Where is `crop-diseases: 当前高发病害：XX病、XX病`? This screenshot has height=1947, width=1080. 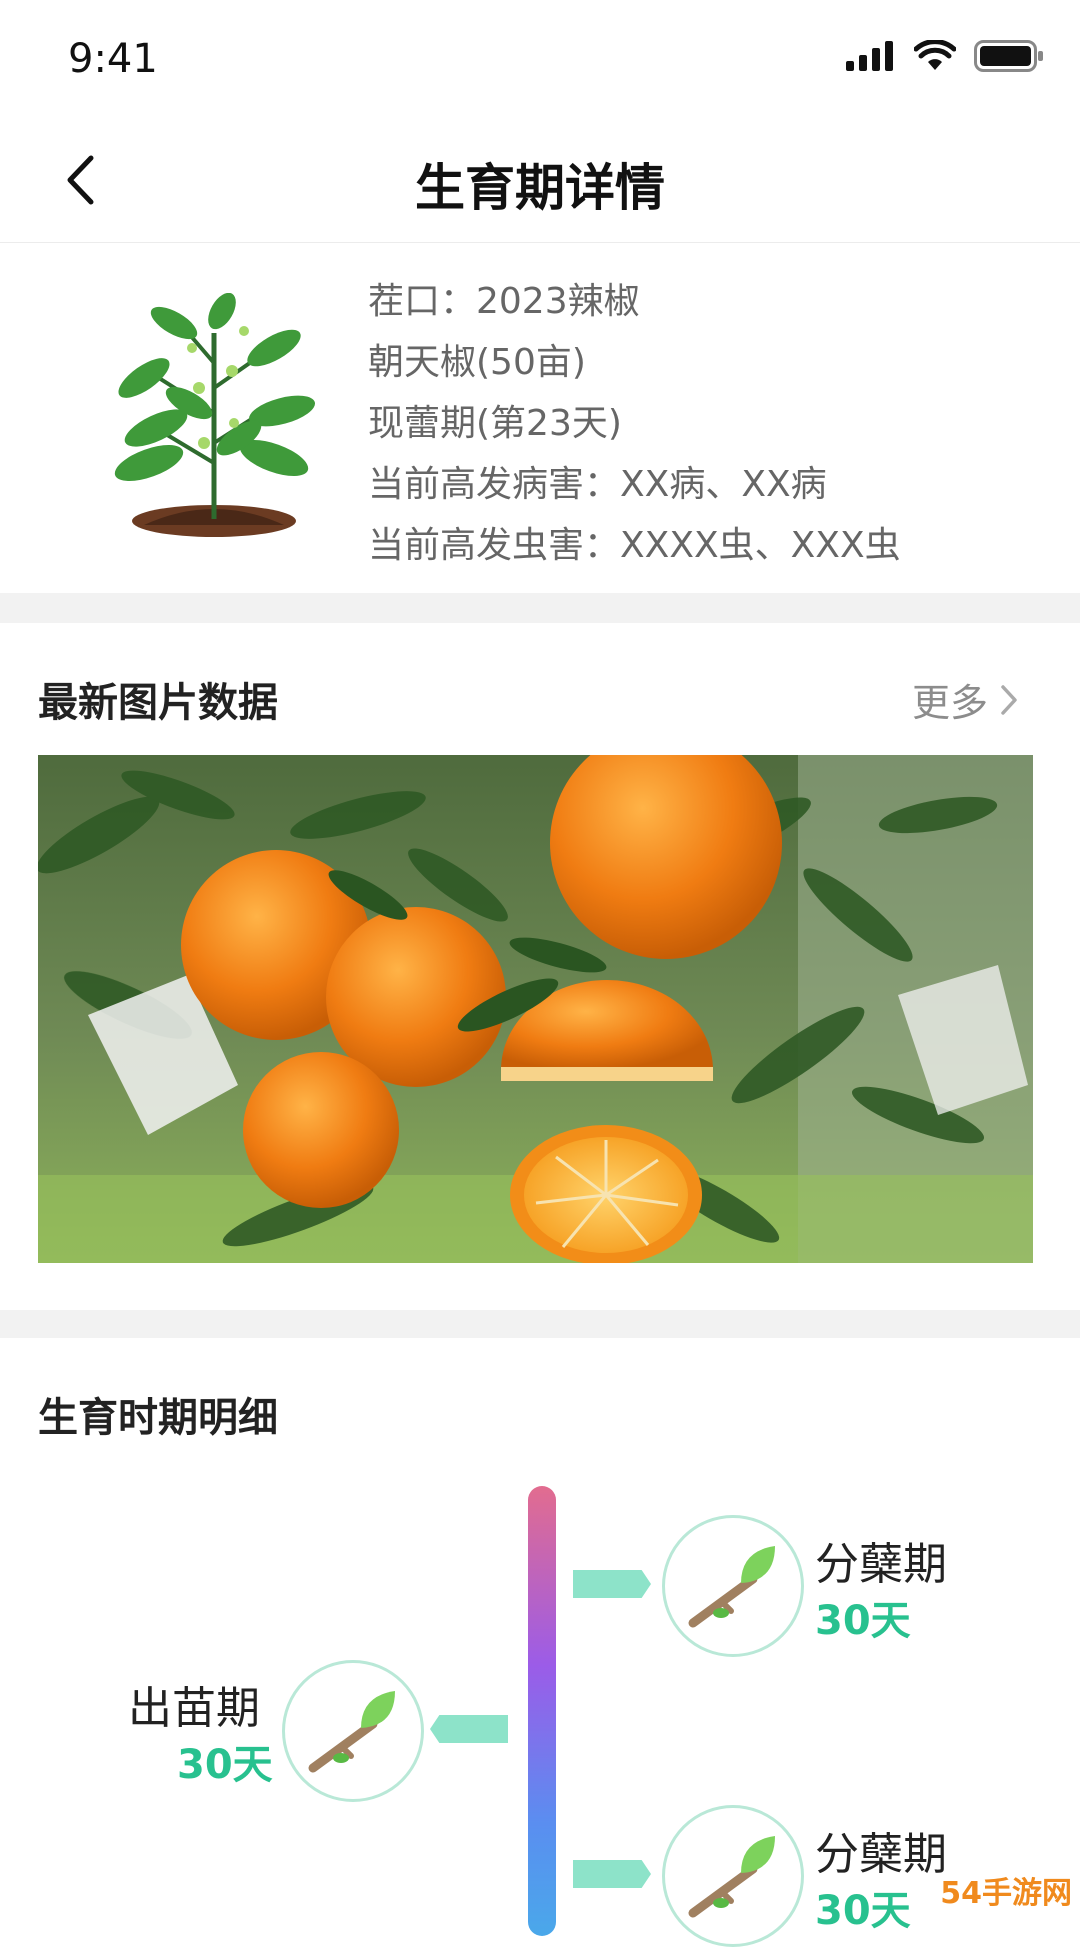
crop-diseases: 当前高发病害：XX病、XX病 is located at coordinates (597, 484).